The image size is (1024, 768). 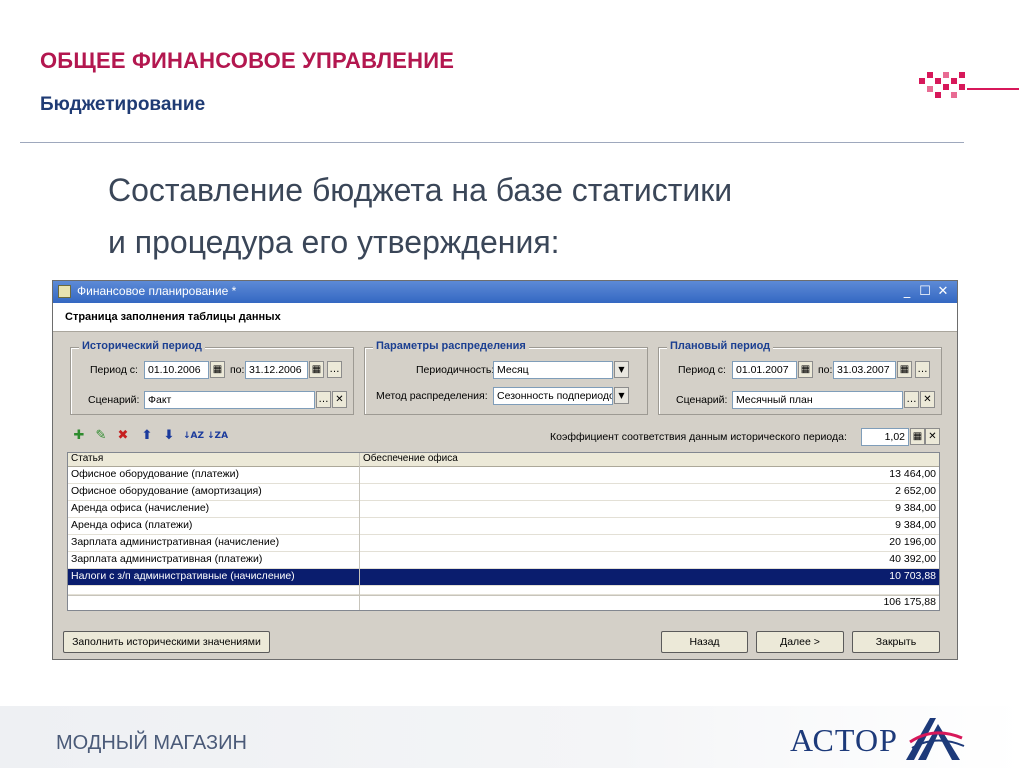 I want to click on hist-period-to-field: 31.12.2006, so click(x=276, y=370).